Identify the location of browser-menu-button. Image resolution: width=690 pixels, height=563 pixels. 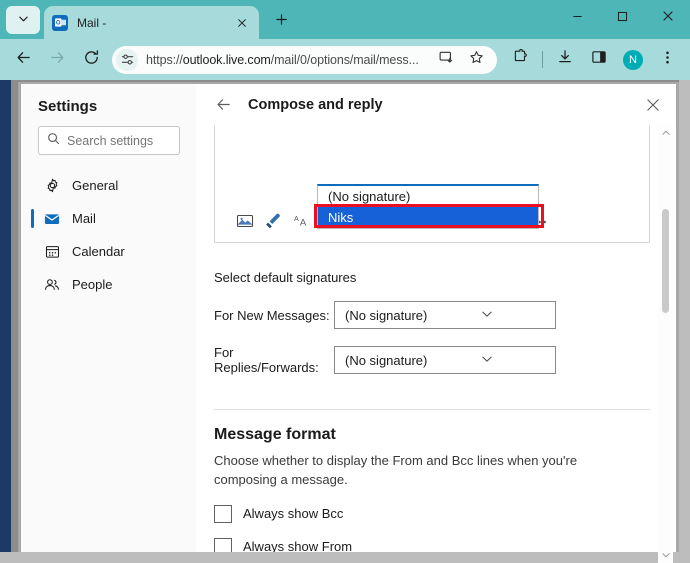
(667, 60).